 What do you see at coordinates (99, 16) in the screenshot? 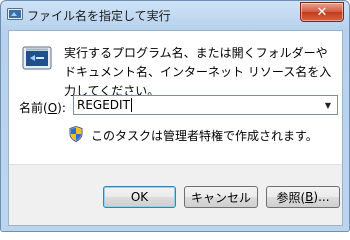
I see `window-title: ファイル名を指定して実行` at bounding box center [99, 16].